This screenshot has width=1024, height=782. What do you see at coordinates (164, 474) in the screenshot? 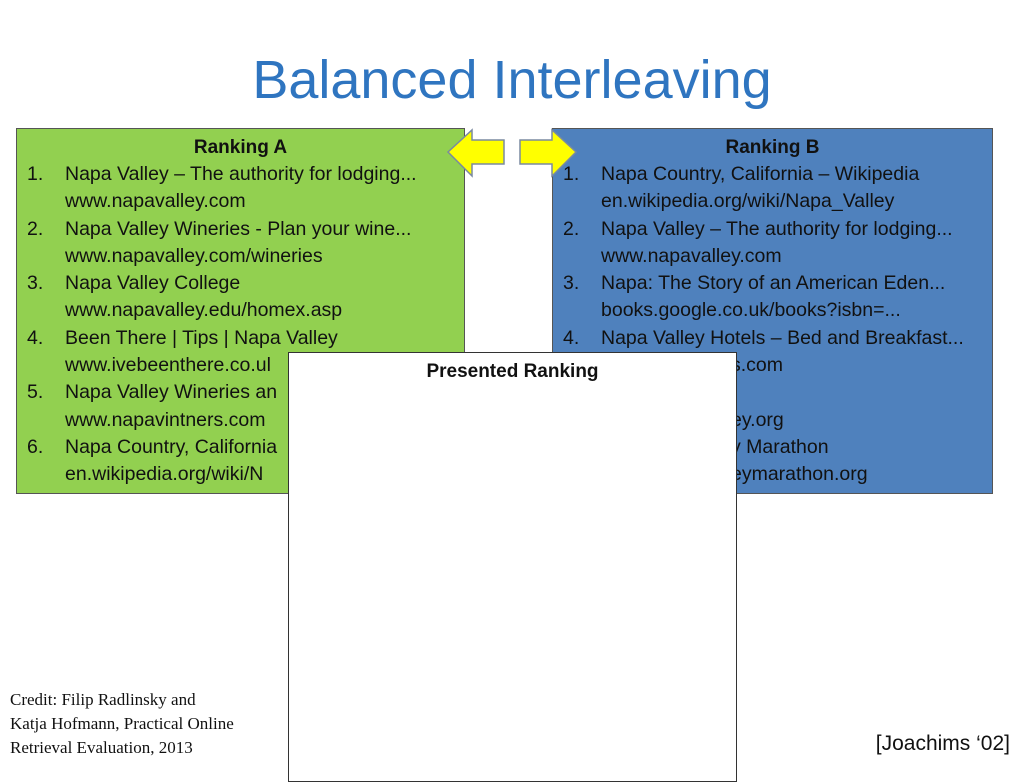
I see `item-url: en.wikipedia.org/wiki/N` at bounding box center [164, 474].